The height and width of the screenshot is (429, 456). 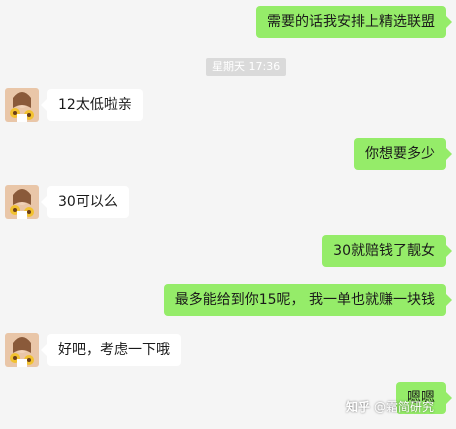 What do you see at coordinates (358, 407) in the screenshot?
I see `watermark-brand: 知乎` at bounding box center [358, 407].